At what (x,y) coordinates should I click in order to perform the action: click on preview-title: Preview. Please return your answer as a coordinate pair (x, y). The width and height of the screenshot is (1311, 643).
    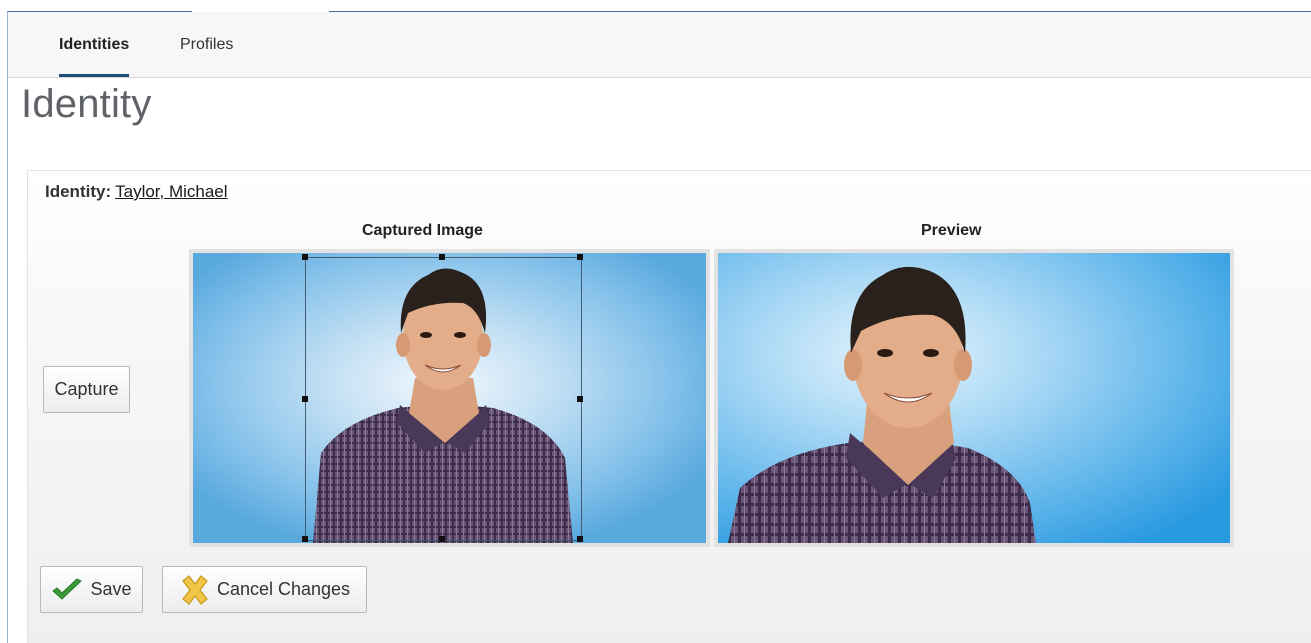
    Looking at the image, I should click on (951, 230).